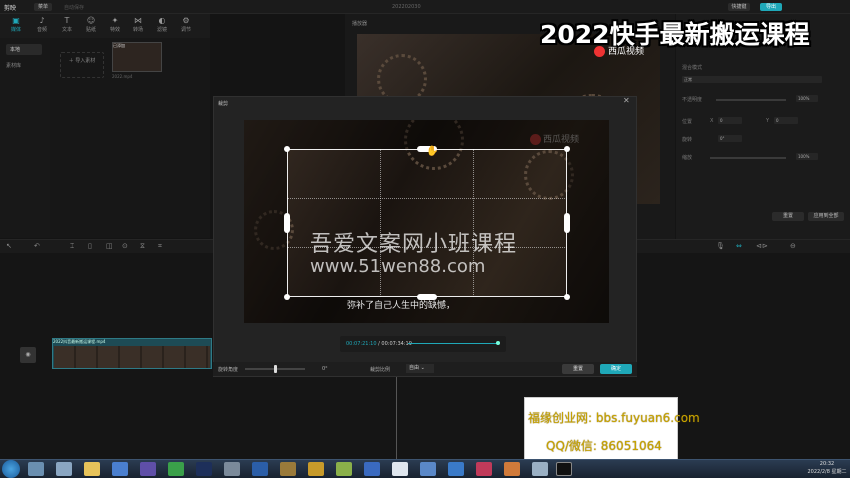 This screenshot has height=478, width=850. I want to click on sticker-icon: ☺, so click(91, 20).